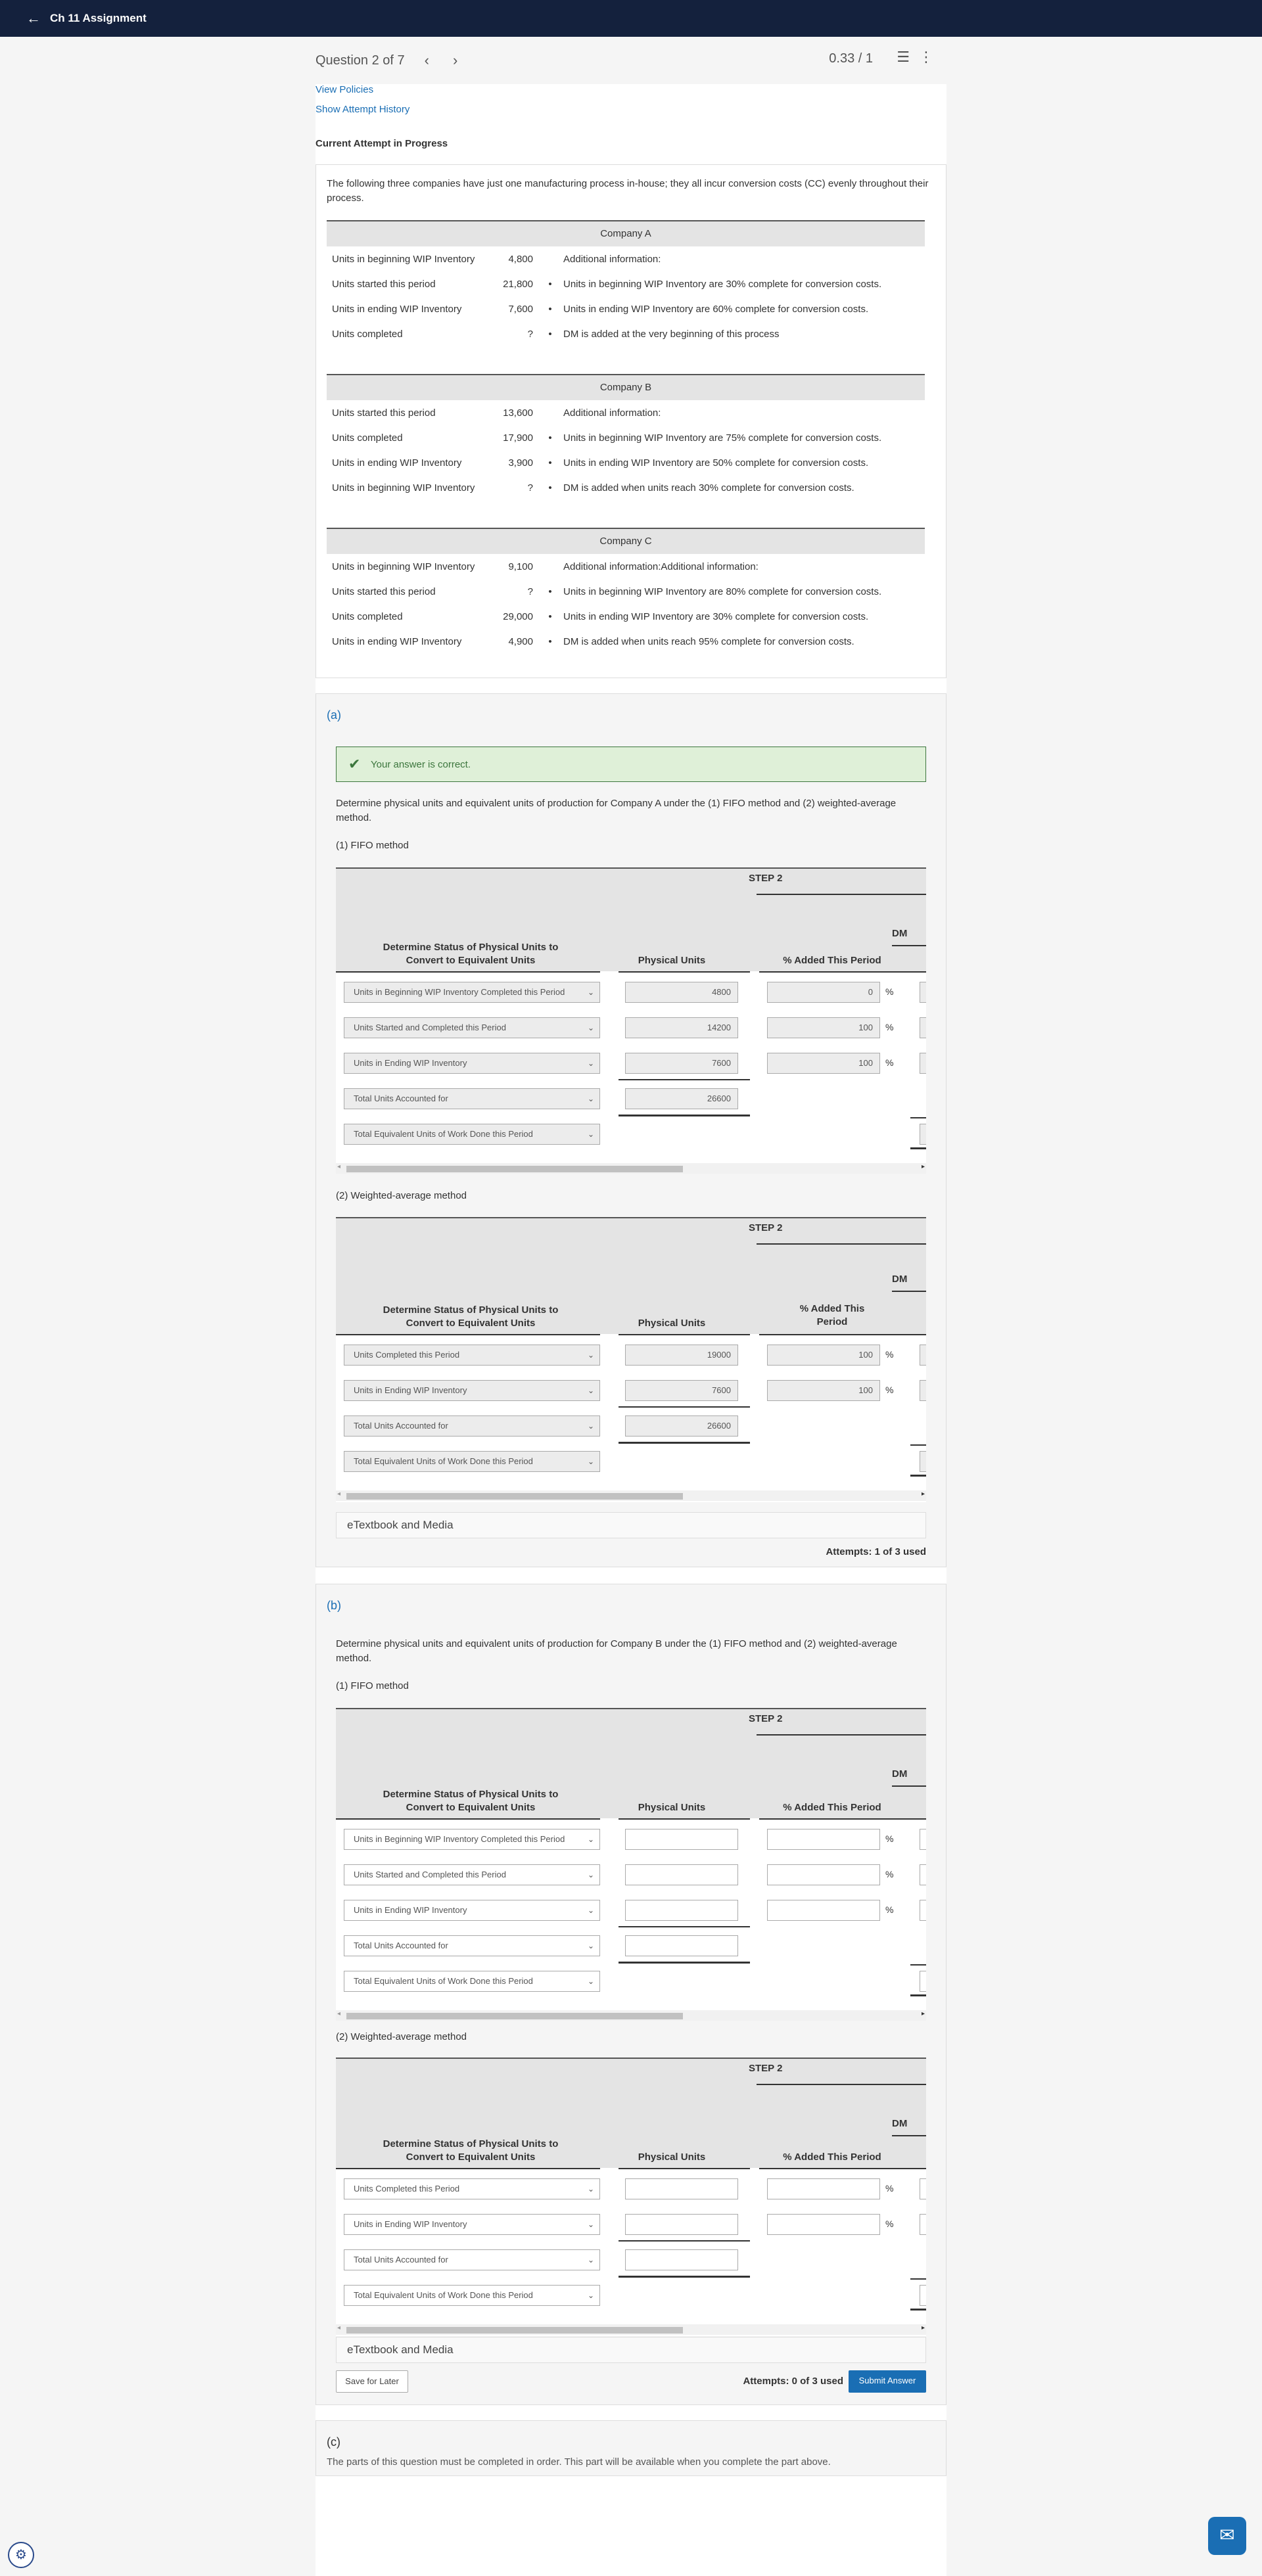 The height and width of the screenshot is (2576, 1262). Describe the element at coordinates (99, 18) in the screenshot. I see `assignment-title: Ch 11 Assignment` at that location.